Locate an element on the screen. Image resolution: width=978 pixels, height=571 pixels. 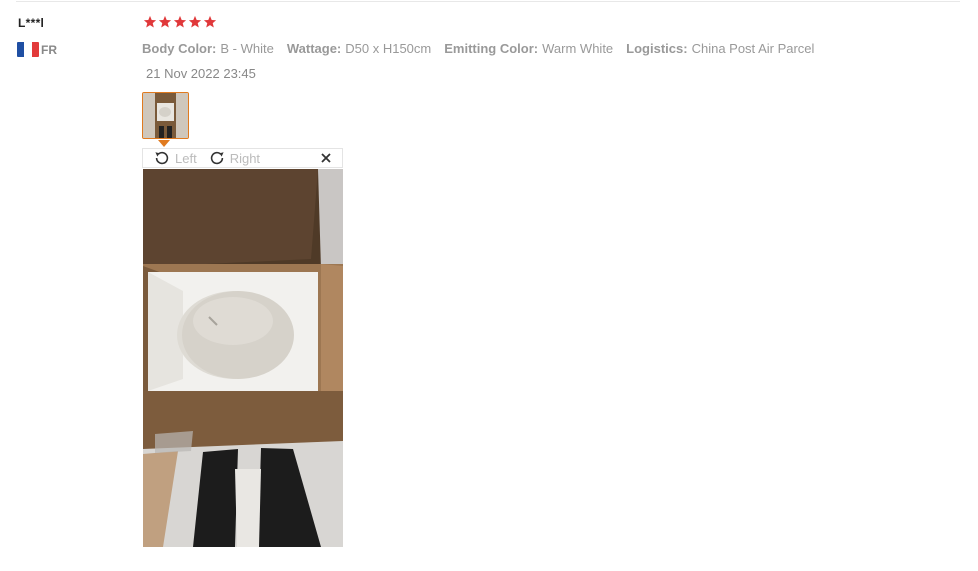
property-key: Logistics: is located at coordinates (657, 48).